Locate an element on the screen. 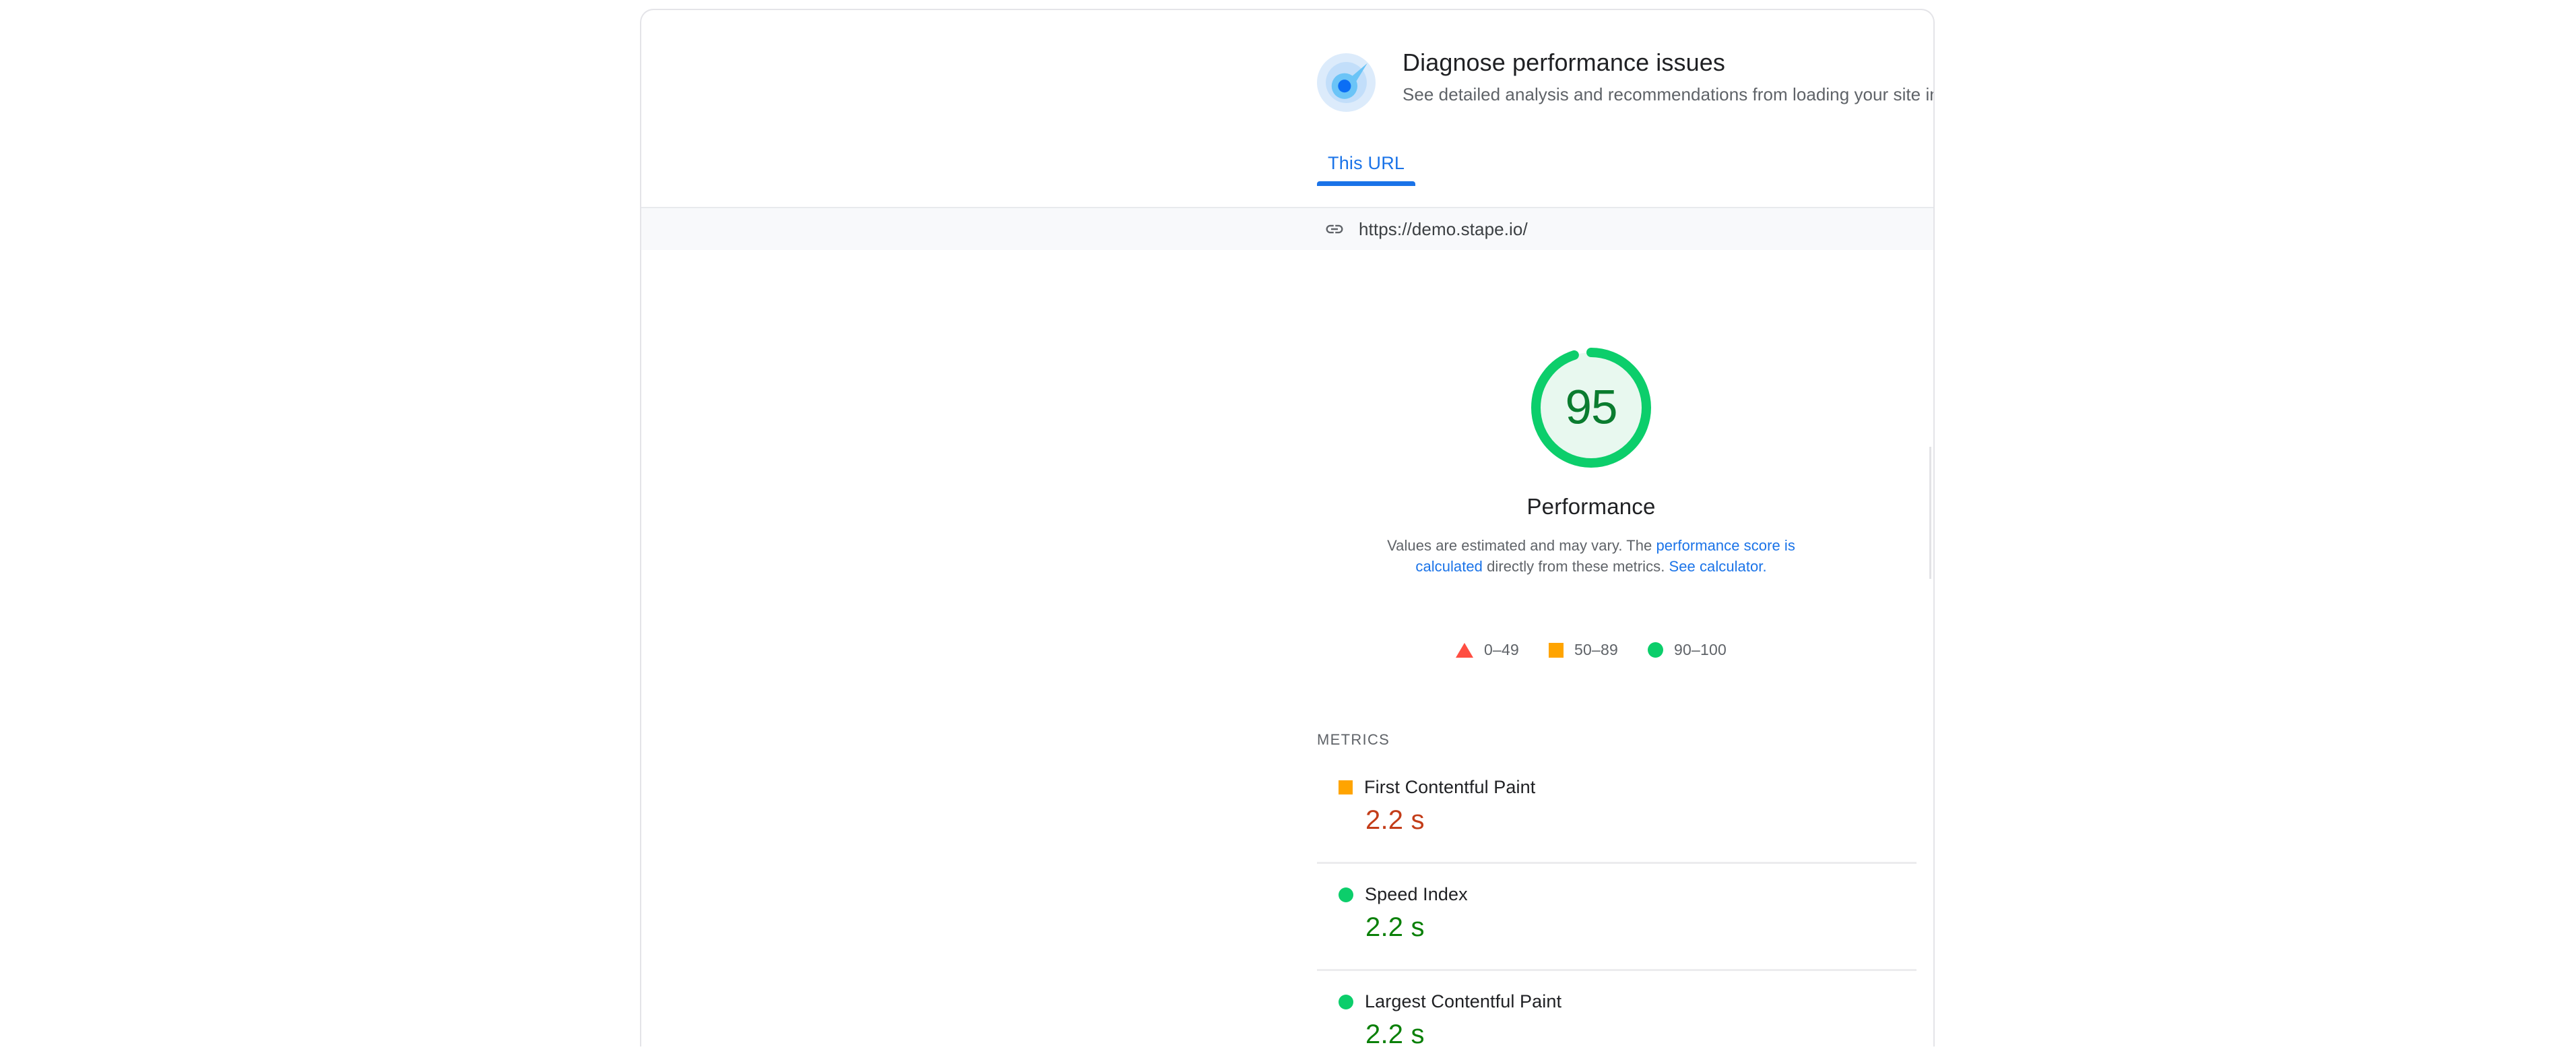 This screenshot has height=1062, width=2576. lighthouse-icon is located at coordinates (1346, 82).